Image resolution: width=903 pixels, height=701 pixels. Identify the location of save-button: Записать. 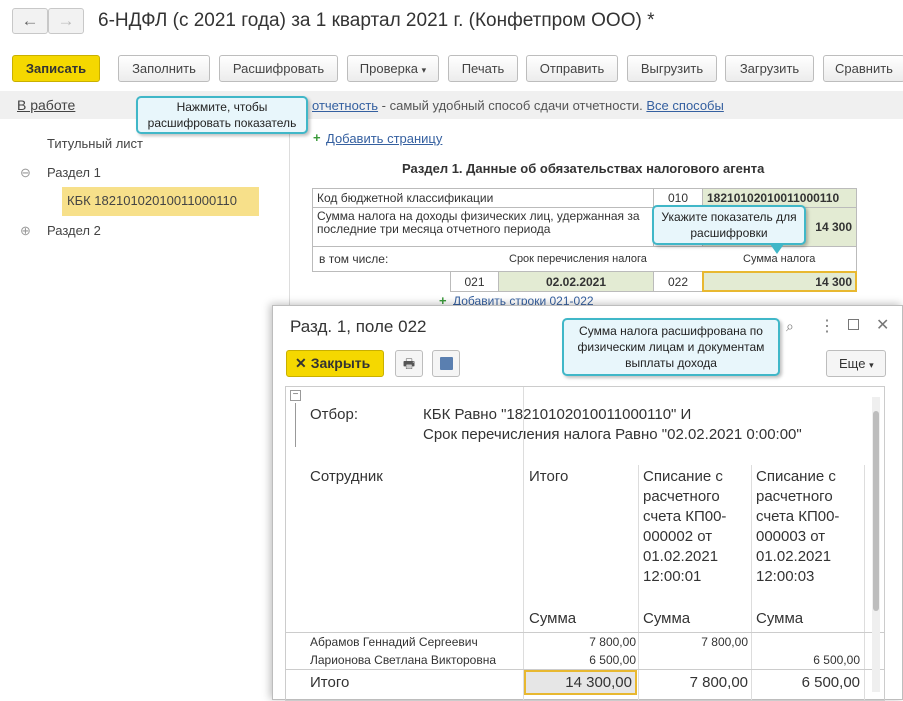
(56, 68).